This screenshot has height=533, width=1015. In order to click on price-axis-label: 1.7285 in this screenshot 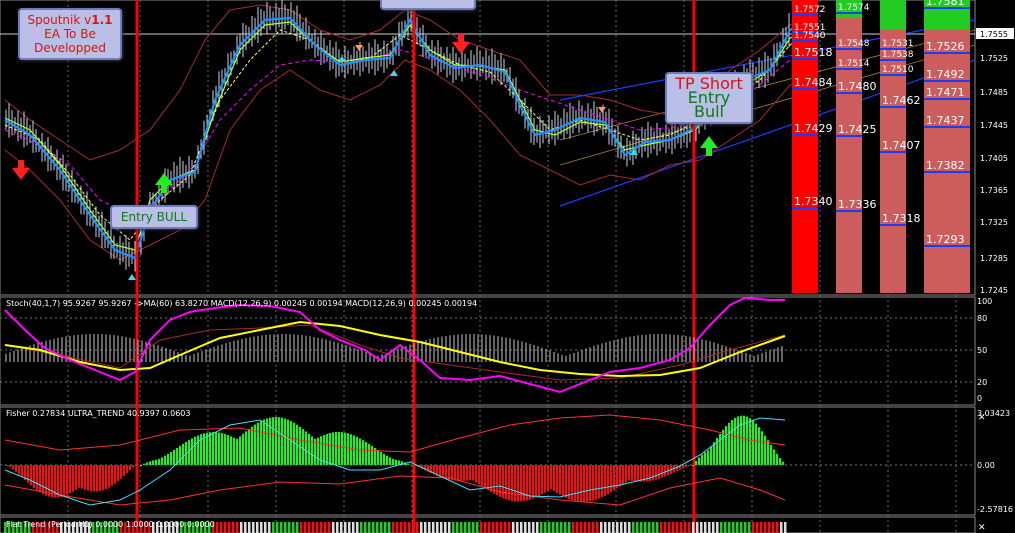, I will do `click(994, 258)`.